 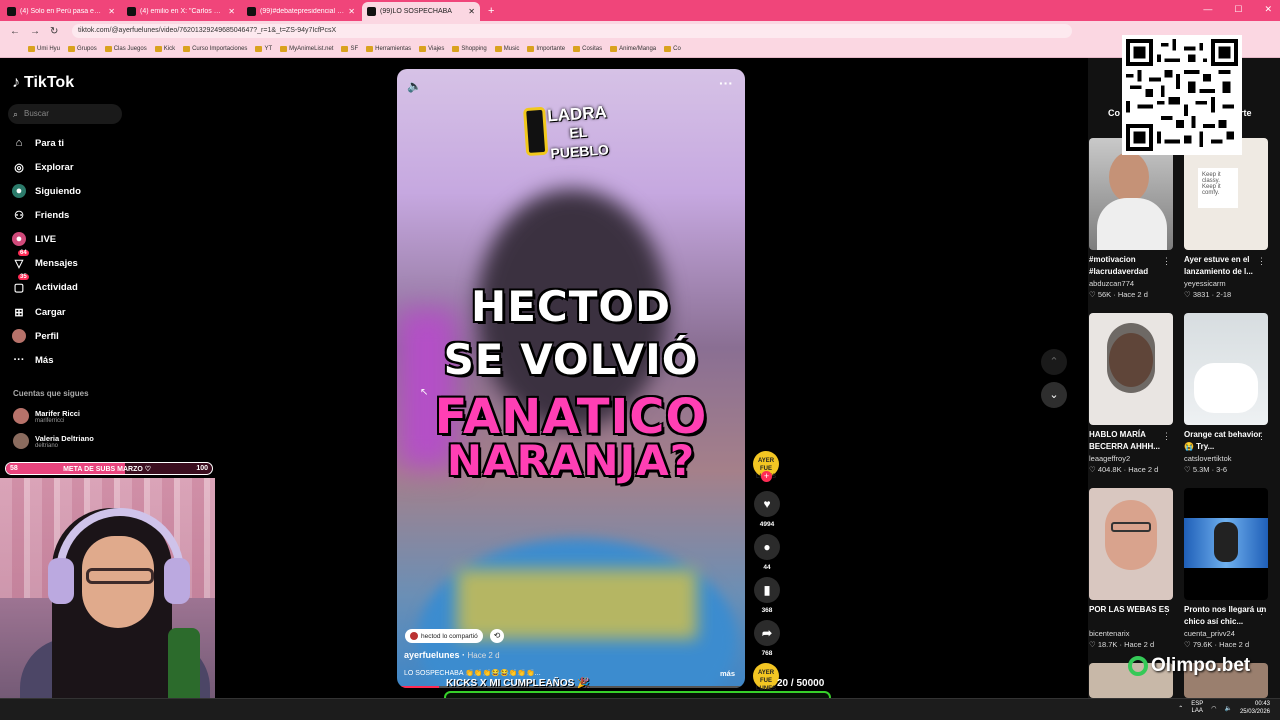 What do you see at coordinates (15, 31) in the screenshot?
I see `back-icon: ←` at bounding box center [15, 31].